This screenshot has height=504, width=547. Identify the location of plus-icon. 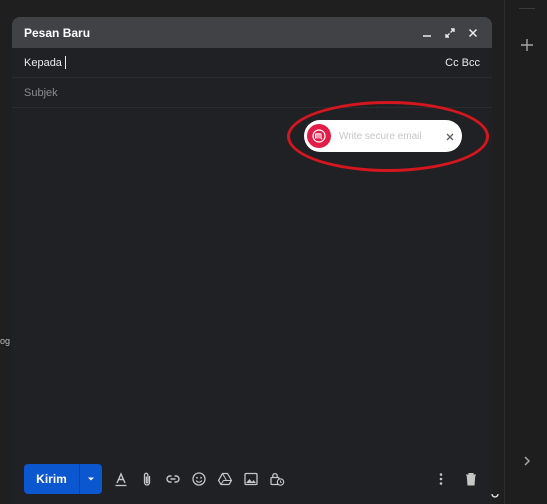
(527, 45).